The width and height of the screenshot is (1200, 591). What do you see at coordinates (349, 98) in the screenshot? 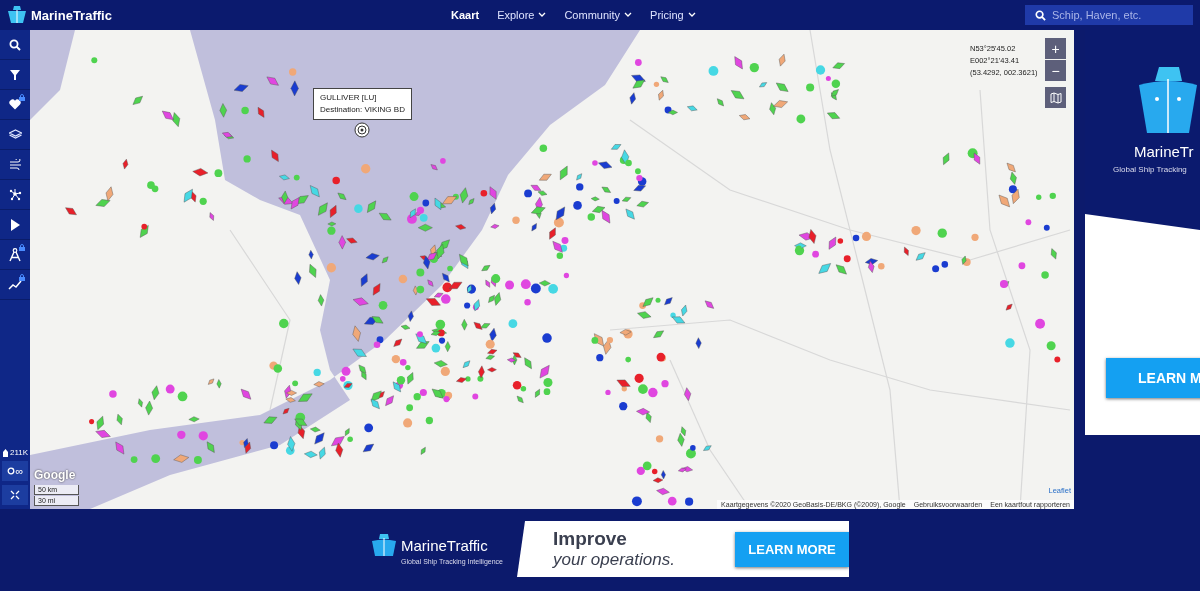
I see `vessel-name: GULLIVER [LU]` at bounding box center [349, 98].